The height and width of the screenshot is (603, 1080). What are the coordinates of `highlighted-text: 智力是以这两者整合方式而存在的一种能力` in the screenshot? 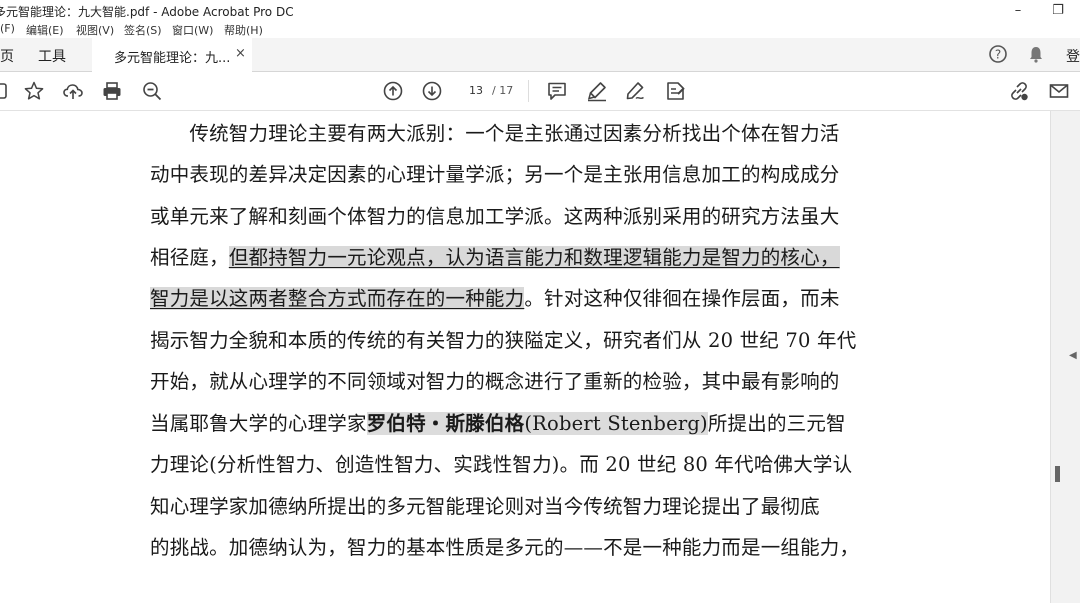 It's located at (337, 298).